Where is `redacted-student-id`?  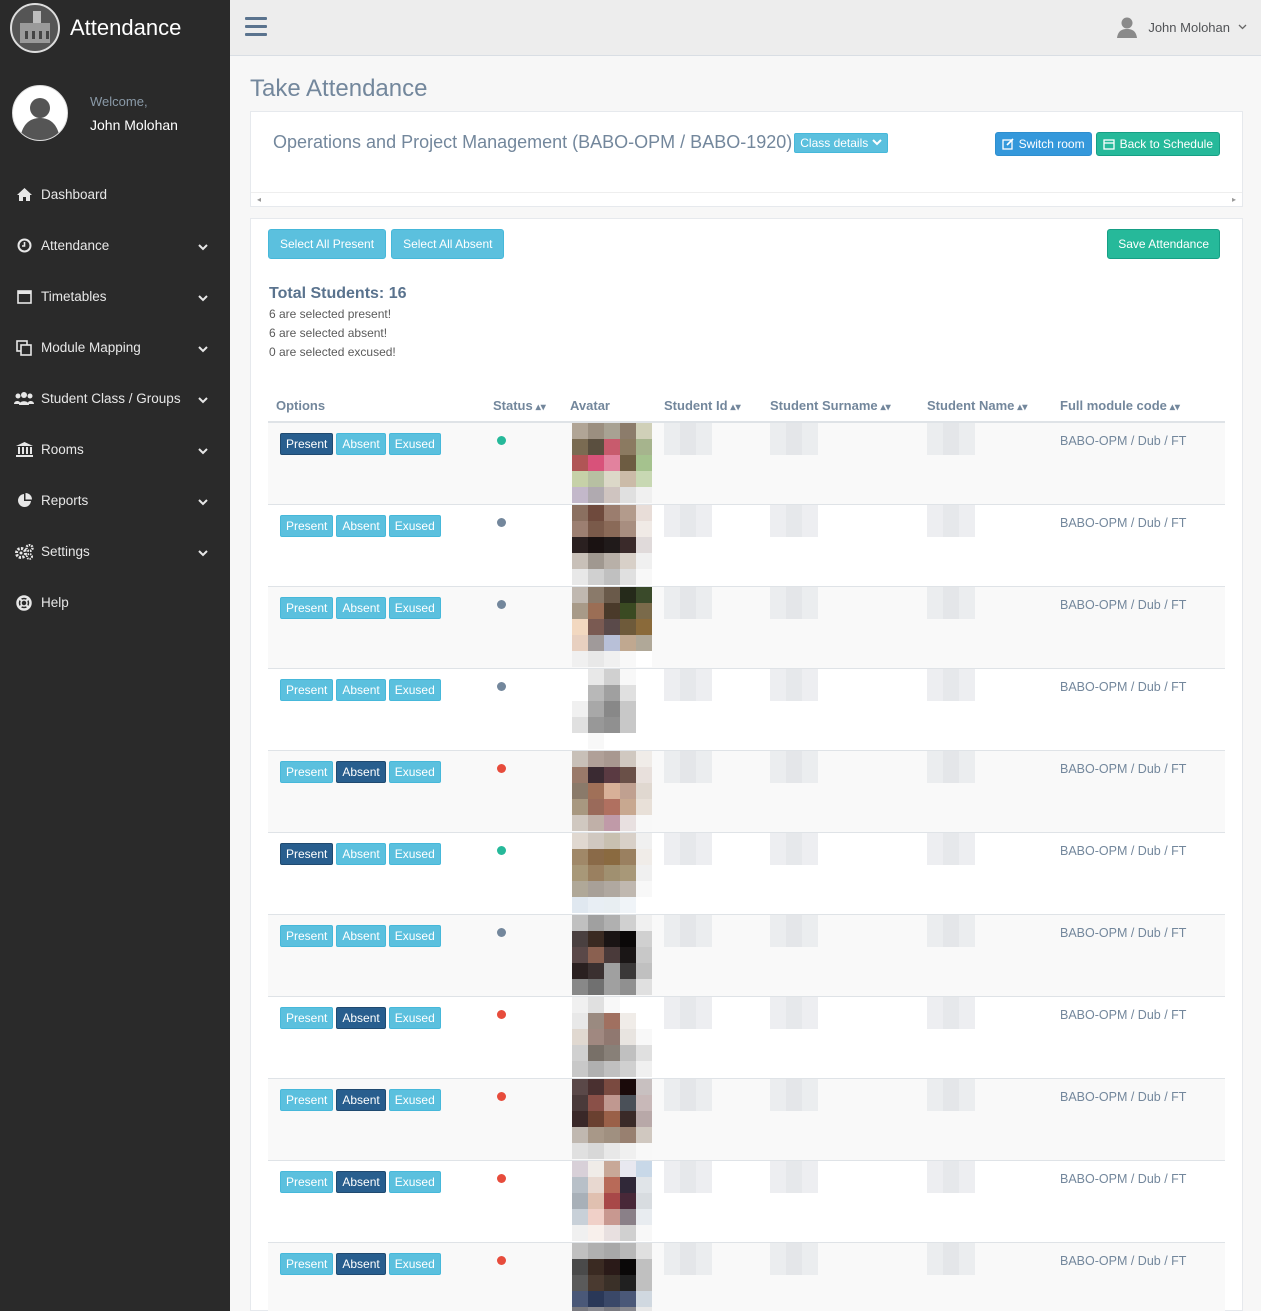 redacted-student-id is located at coordinates (713, 849).